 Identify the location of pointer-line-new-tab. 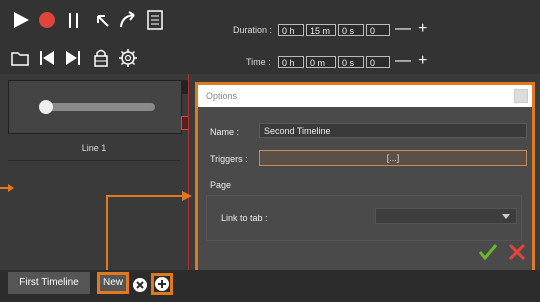
(145, 232).